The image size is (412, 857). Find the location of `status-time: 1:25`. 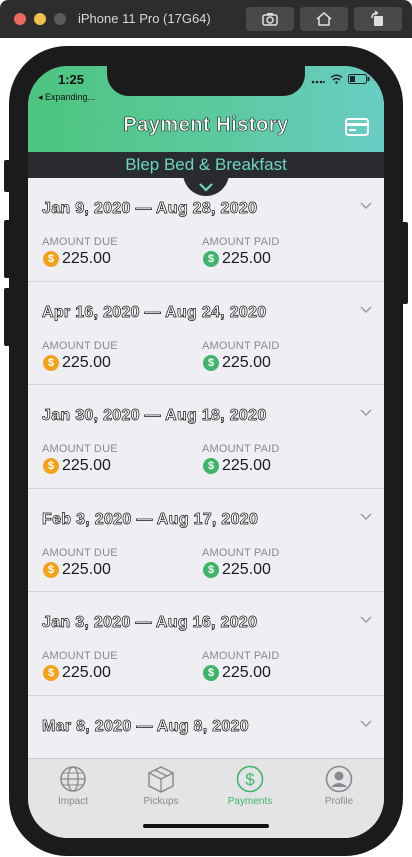

status-time: 1:25 is located at coordinates (71, 79).